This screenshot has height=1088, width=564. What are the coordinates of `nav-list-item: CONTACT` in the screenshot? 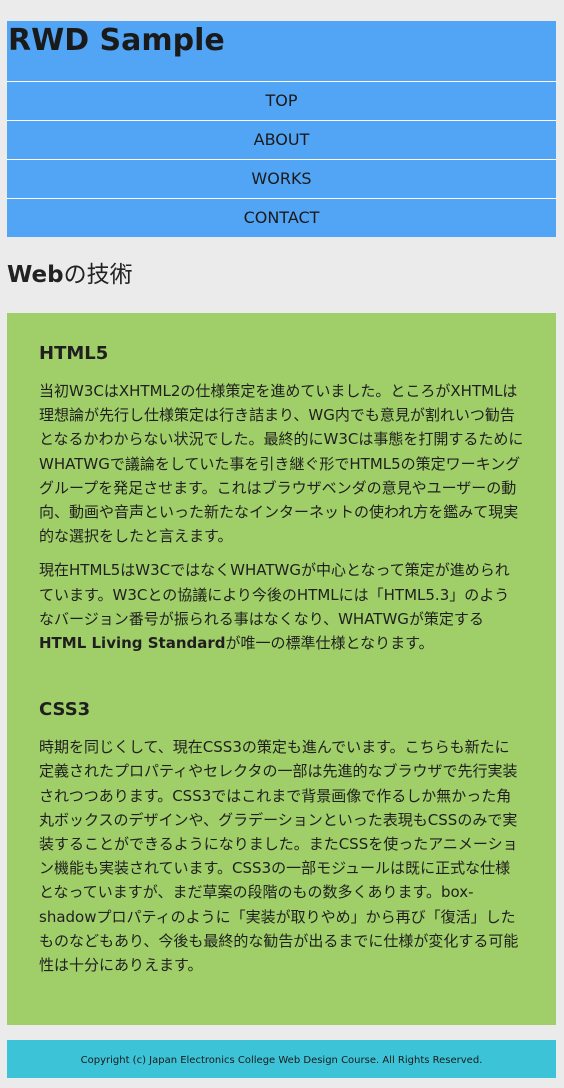 It's located at (281, 217).